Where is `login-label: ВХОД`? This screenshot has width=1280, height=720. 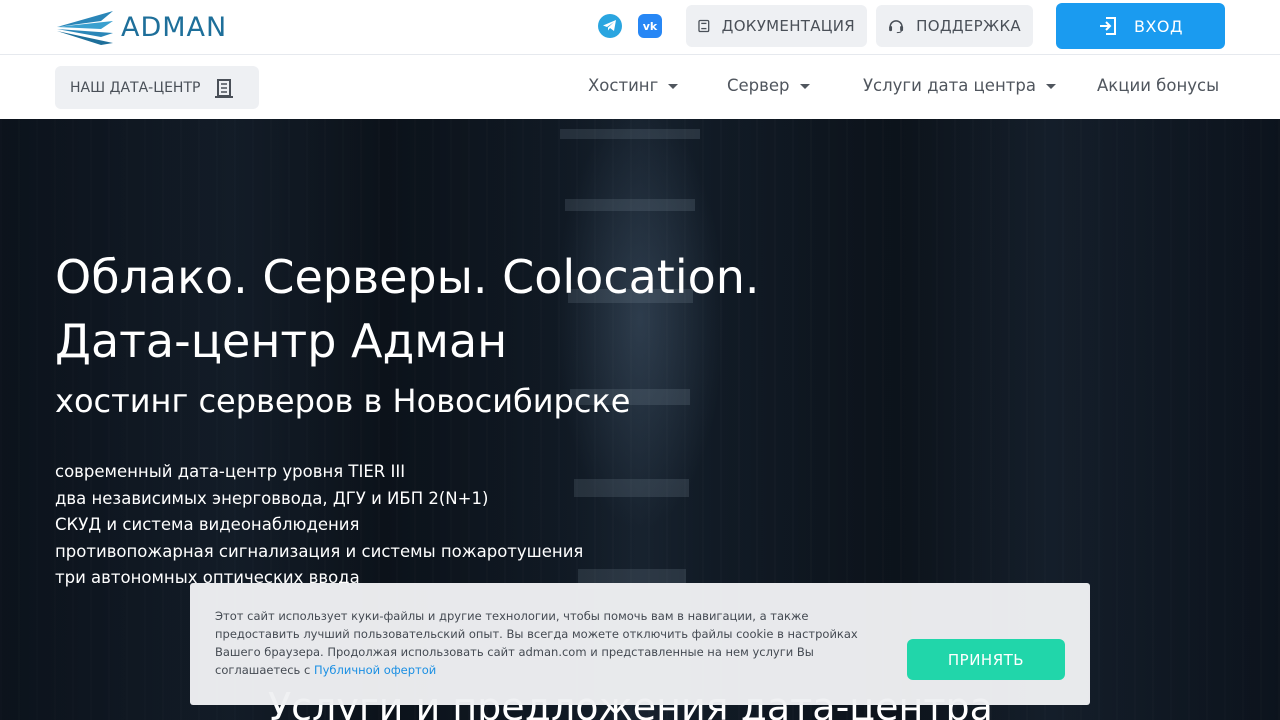
login-label: ВХОД is located at coordinates (1158, 26).